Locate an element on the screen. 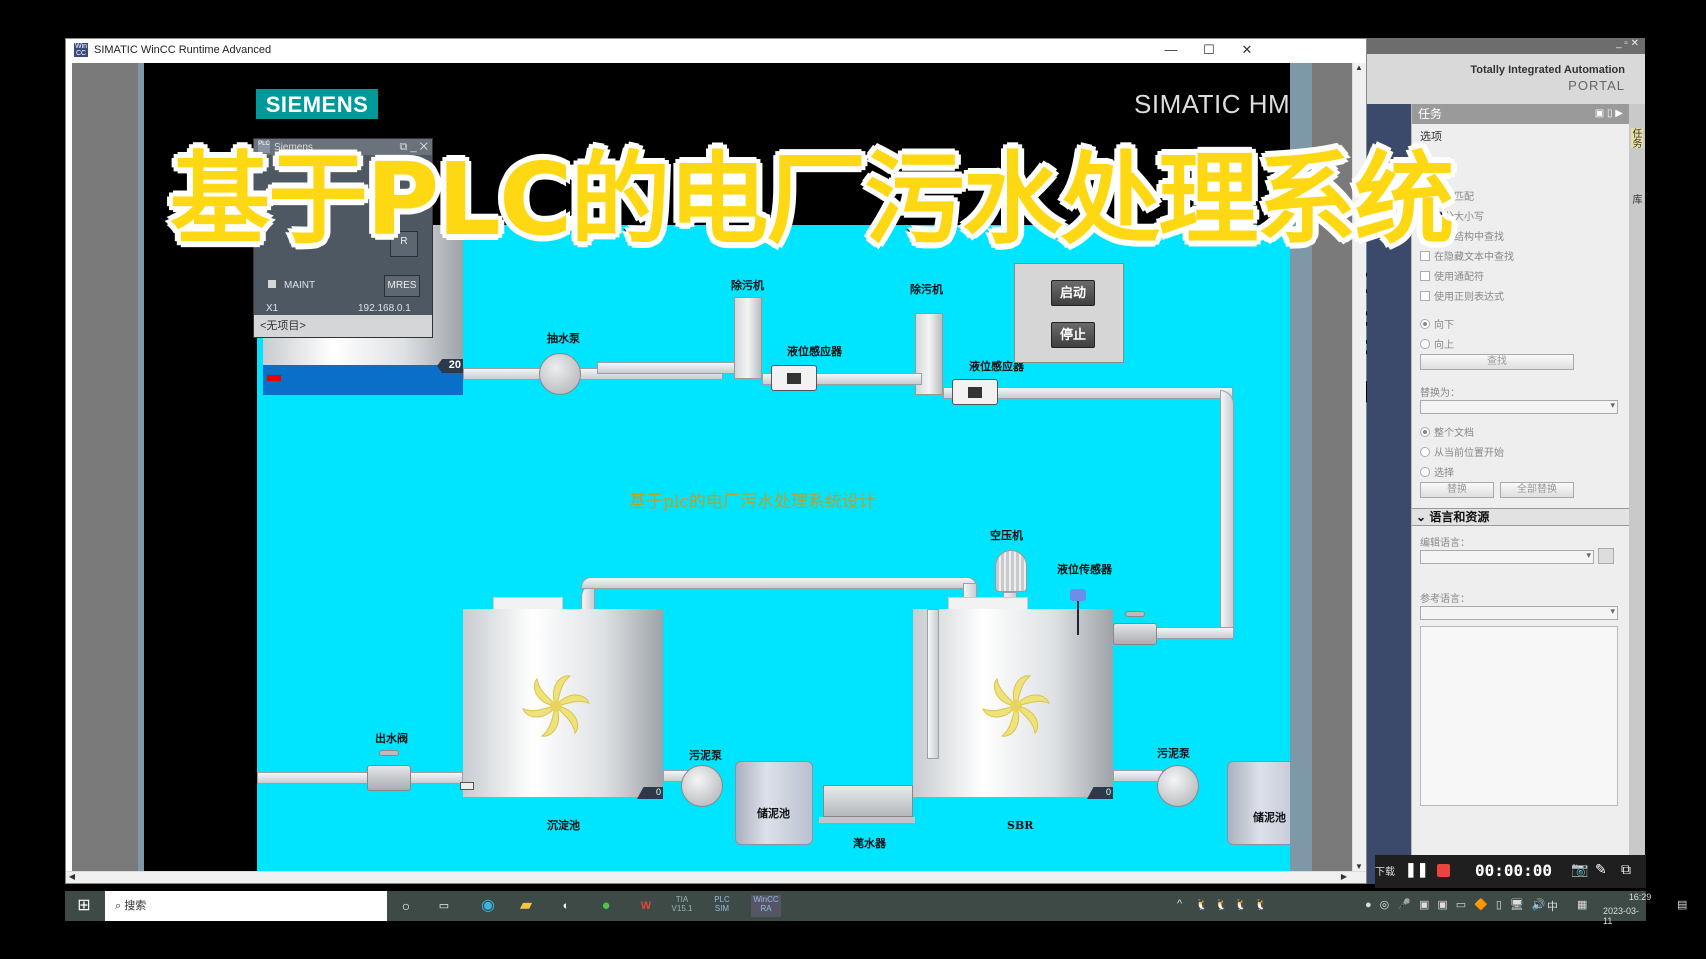 The image size is (1706, 959). checkbox-regex: 使用正则表达式 is located at coordinates (1462, 295).